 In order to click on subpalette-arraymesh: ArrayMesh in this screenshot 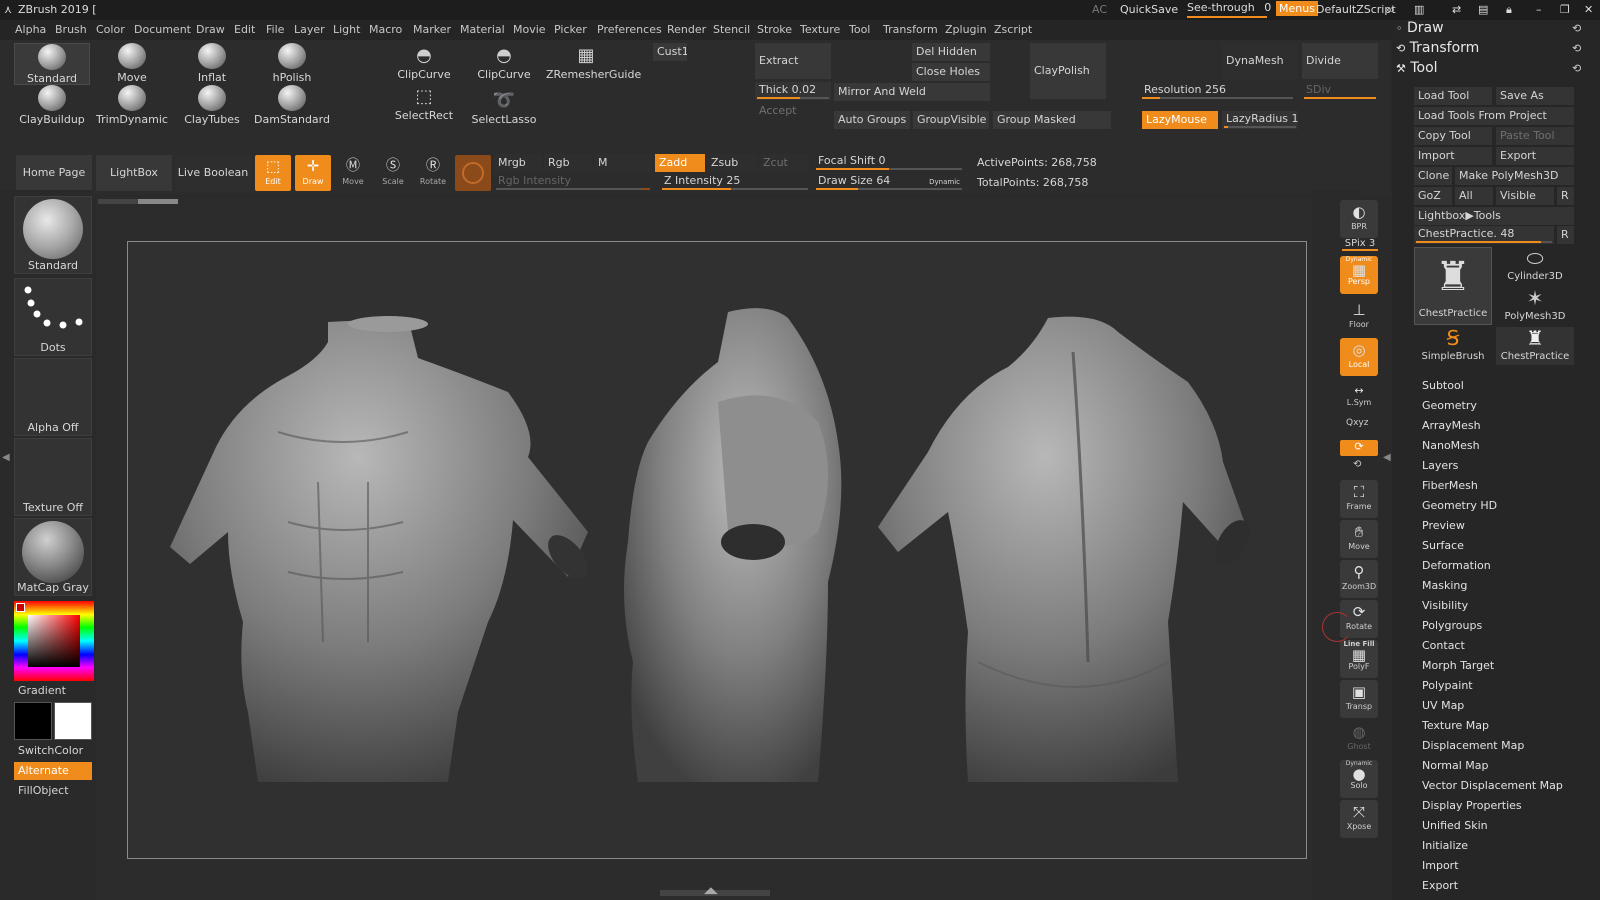, I will do `click(1451, 425)`.